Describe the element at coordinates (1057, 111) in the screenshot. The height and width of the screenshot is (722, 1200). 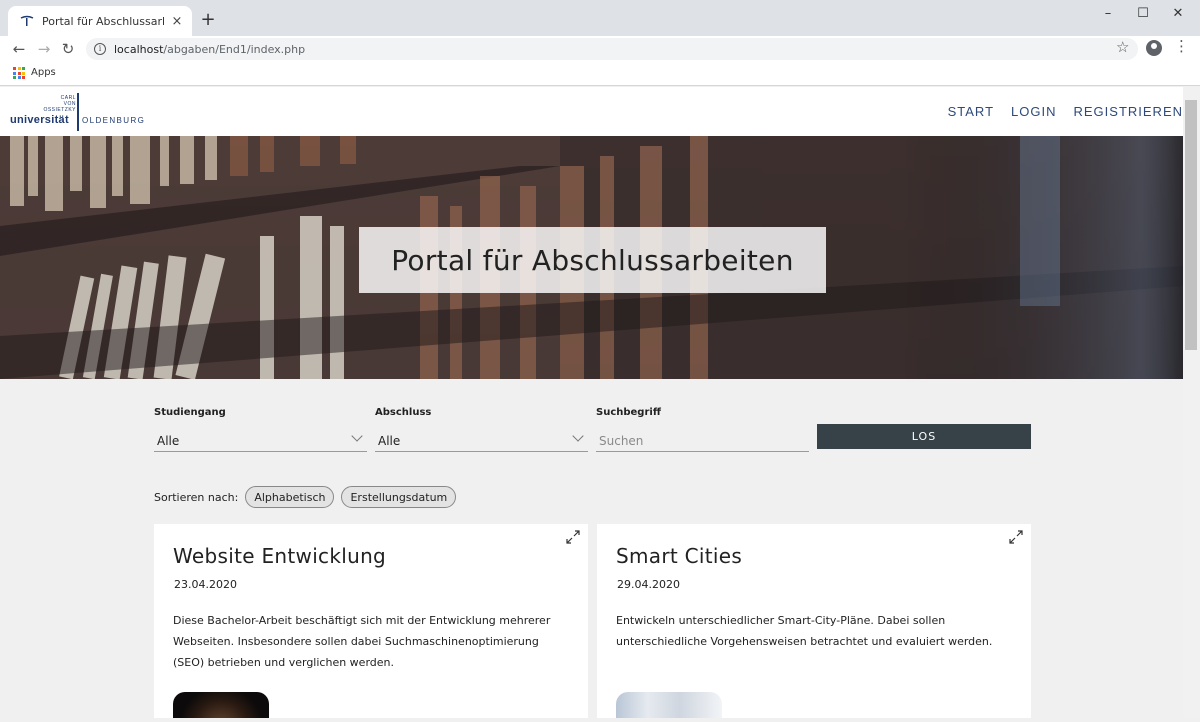
I see `main-navigation: START LOGIN REGISTRIEREN` at that location.